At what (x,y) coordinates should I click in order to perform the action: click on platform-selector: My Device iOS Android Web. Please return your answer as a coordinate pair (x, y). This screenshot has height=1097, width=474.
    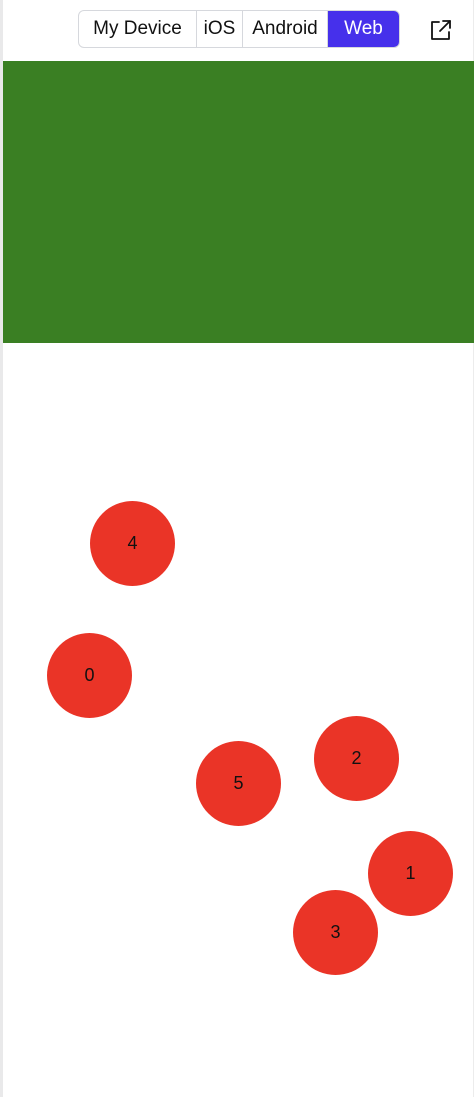
    Looking at the image, I should click on (239, 29).